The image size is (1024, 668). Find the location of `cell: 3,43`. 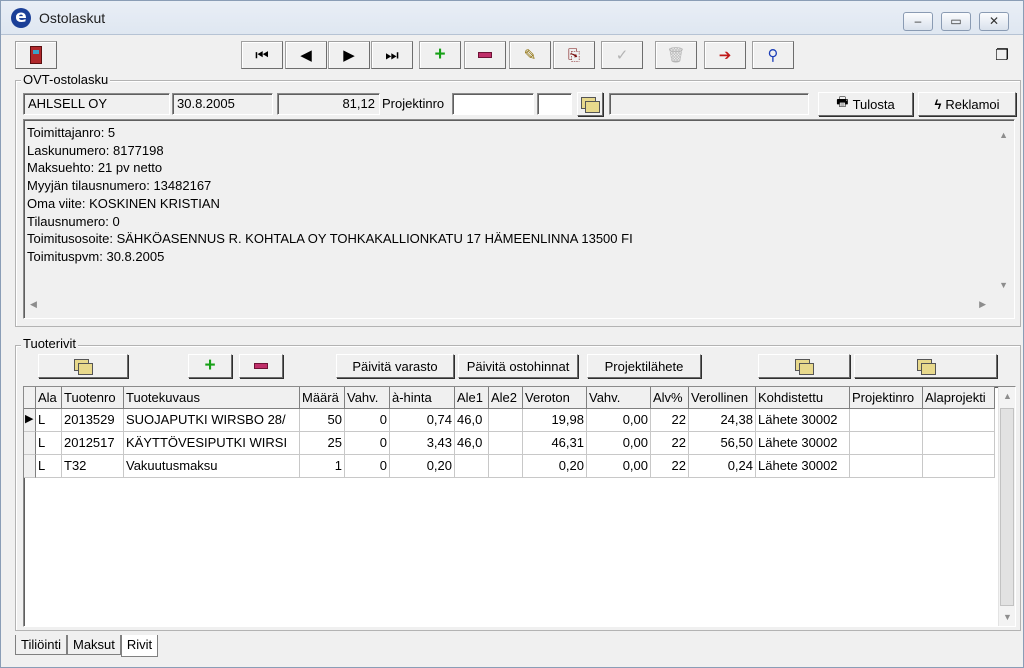

cell: 3,43 is located at coordinates (422, 443).